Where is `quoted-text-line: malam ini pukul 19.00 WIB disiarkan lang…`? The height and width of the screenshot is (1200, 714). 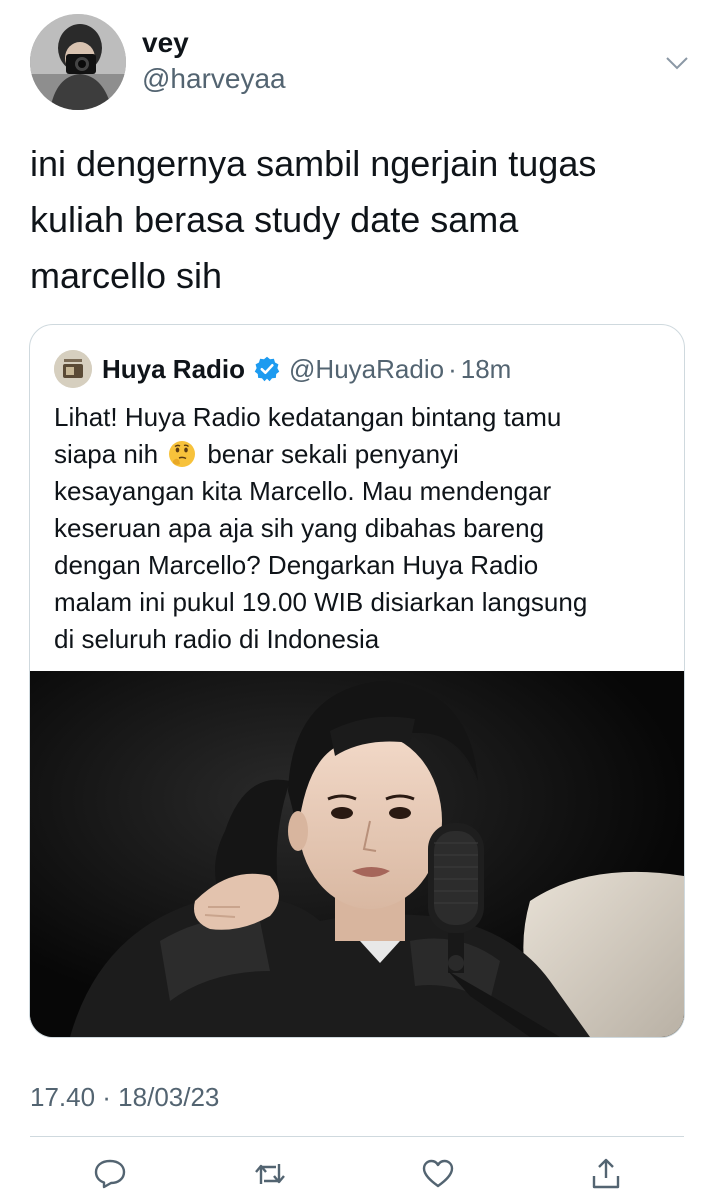 quoted-text-line: malam ini pukul 19.00 WIB disiarkan lang… is located at coordinates (321, 602).